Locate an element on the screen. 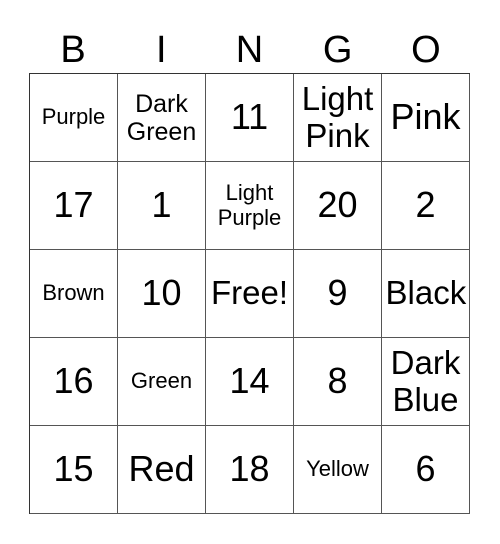 Image resolution: width=500 pixels, height=544 pixels. bingo-cell: 15 is located at coordinates (74, 470).